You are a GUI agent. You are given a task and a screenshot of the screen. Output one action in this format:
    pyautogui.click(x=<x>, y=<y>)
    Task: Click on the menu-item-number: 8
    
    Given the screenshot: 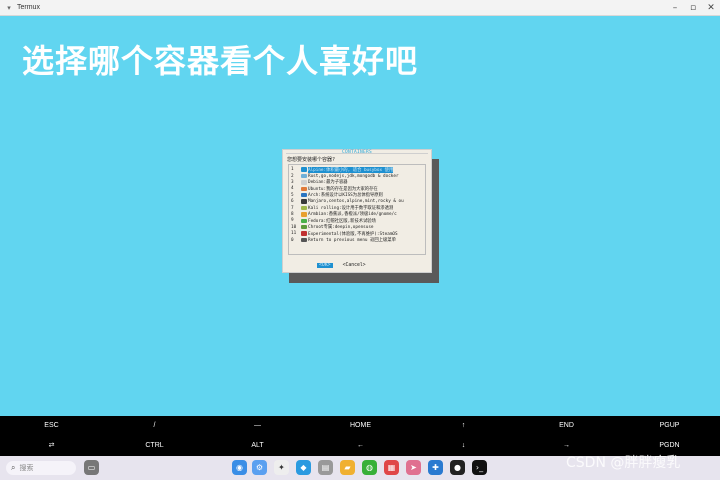 What is the action you would take?
    pyautogui.click(x=292, y=214)
    